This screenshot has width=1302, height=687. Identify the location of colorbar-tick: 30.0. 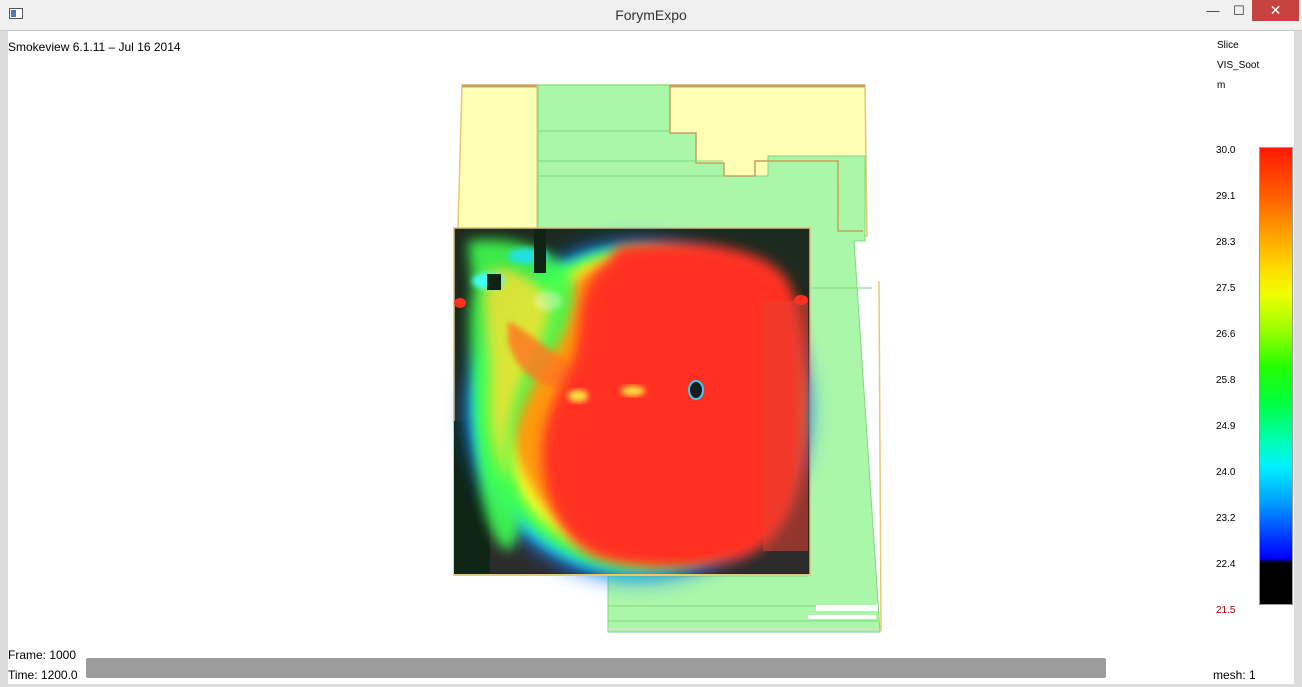
(1226, 150).